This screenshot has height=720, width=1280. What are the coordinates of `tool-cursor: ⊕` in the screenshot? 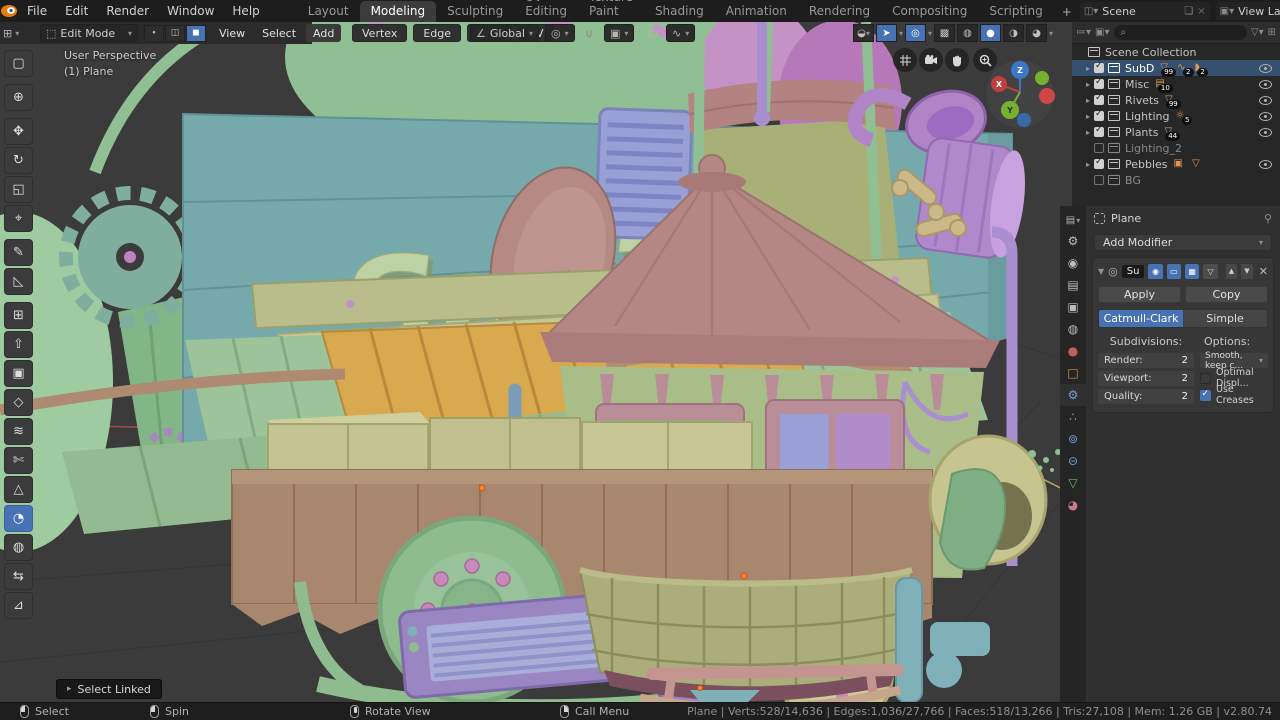 It's located at (18, 97).